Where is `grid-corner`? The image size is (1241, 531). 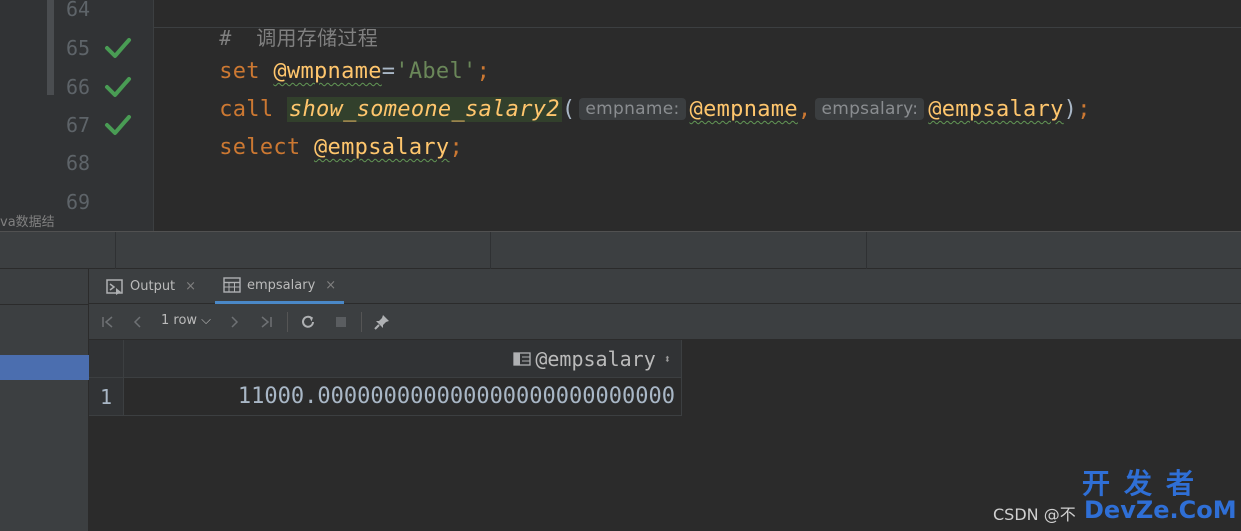
grid-corner is located at coordinates (106, 359).